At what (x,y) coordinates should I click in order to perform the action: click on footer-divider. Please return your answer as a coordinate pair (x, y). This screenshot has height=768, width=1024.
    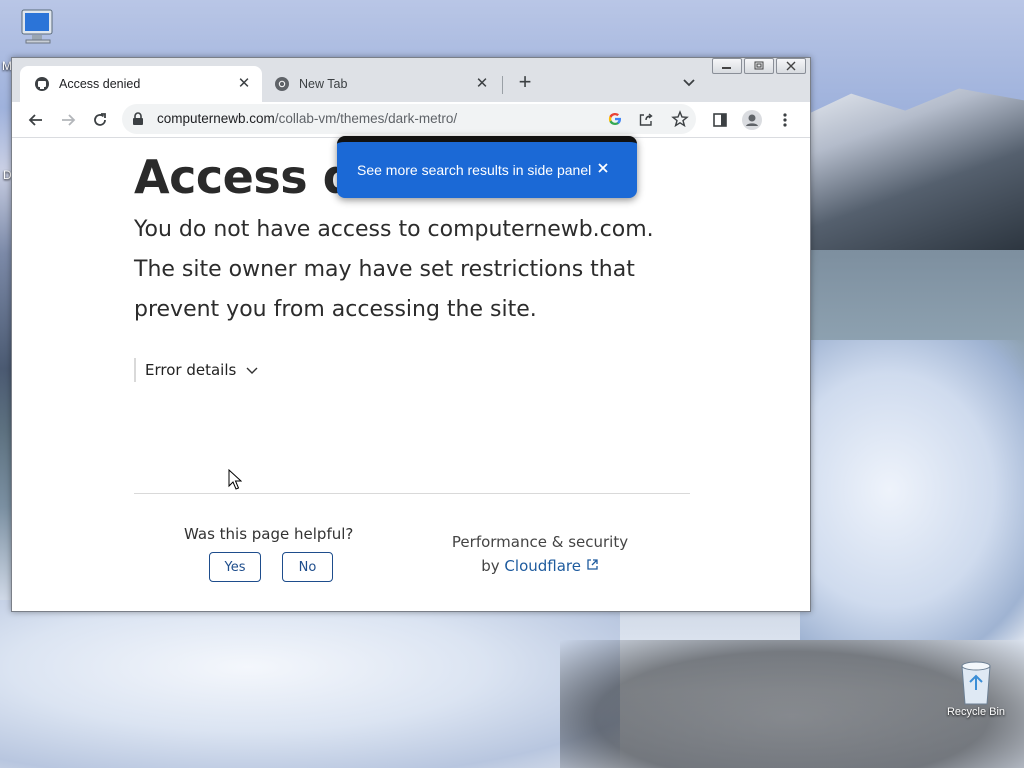
    Looking at the image, I should click on (412, 493).